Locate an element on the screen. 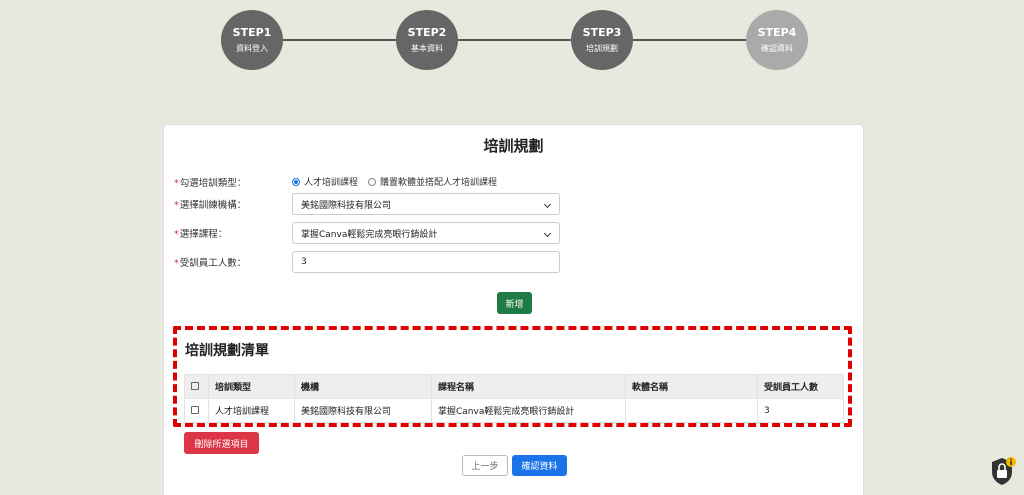  employee-count-input: 3 is located at coordinates (426, 262).